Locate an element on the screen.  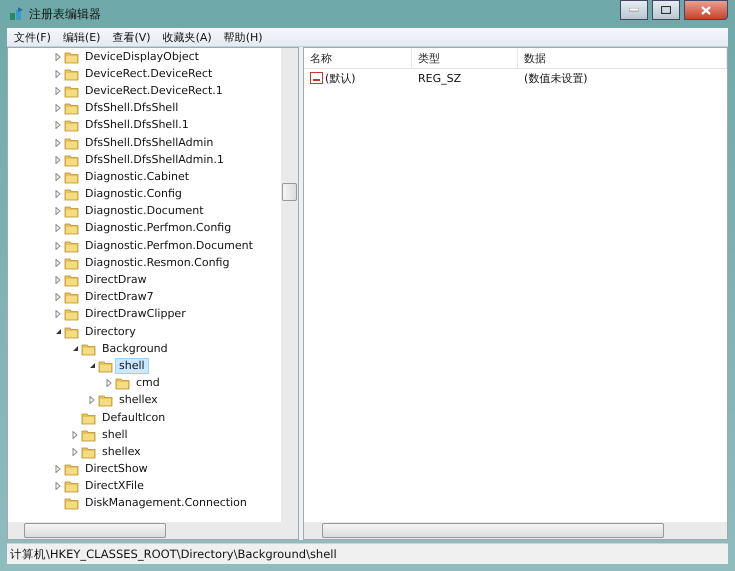
value-data-cell-text: (数值未设置) is located at coordinates (556, 78).